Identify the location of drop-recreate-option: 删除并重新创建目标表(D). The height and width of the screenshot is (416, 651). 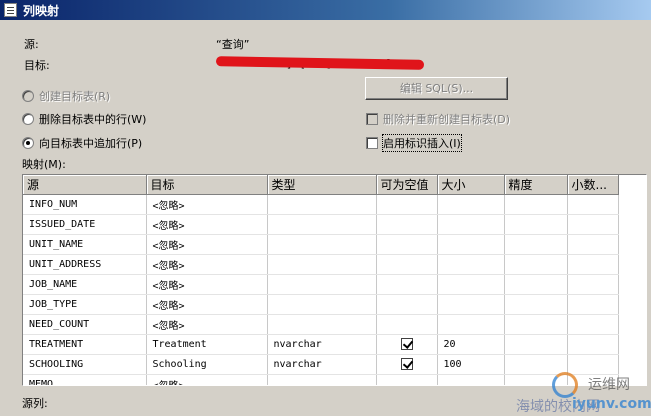
(438, 119).